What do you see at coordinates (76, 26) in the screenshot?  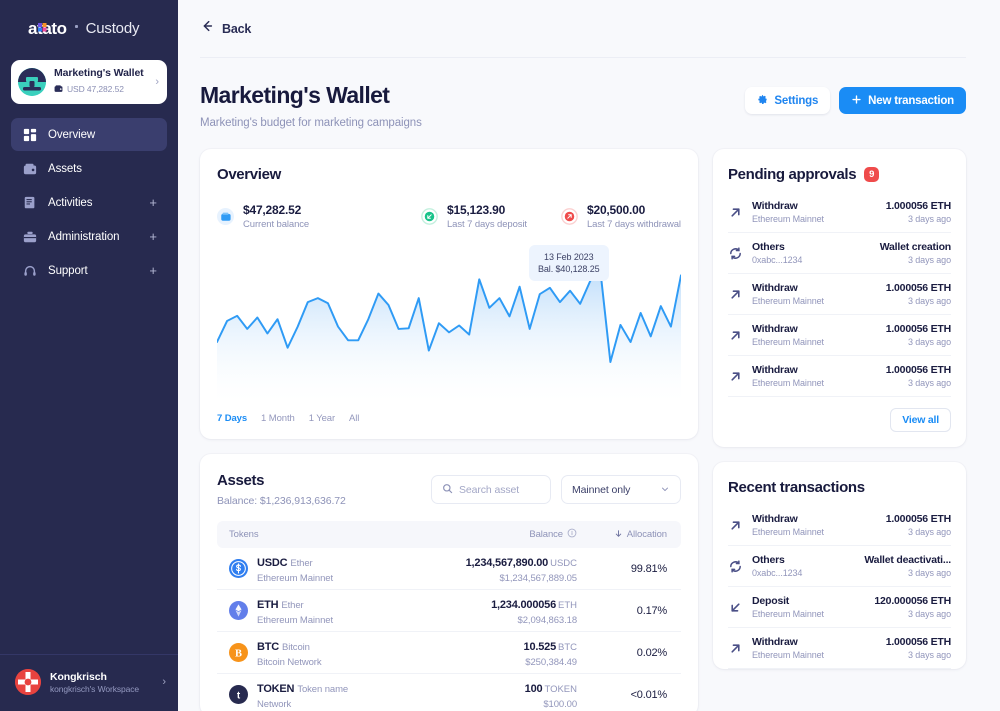 I see `logo-separator-dot` at bounding box center [76, 26].